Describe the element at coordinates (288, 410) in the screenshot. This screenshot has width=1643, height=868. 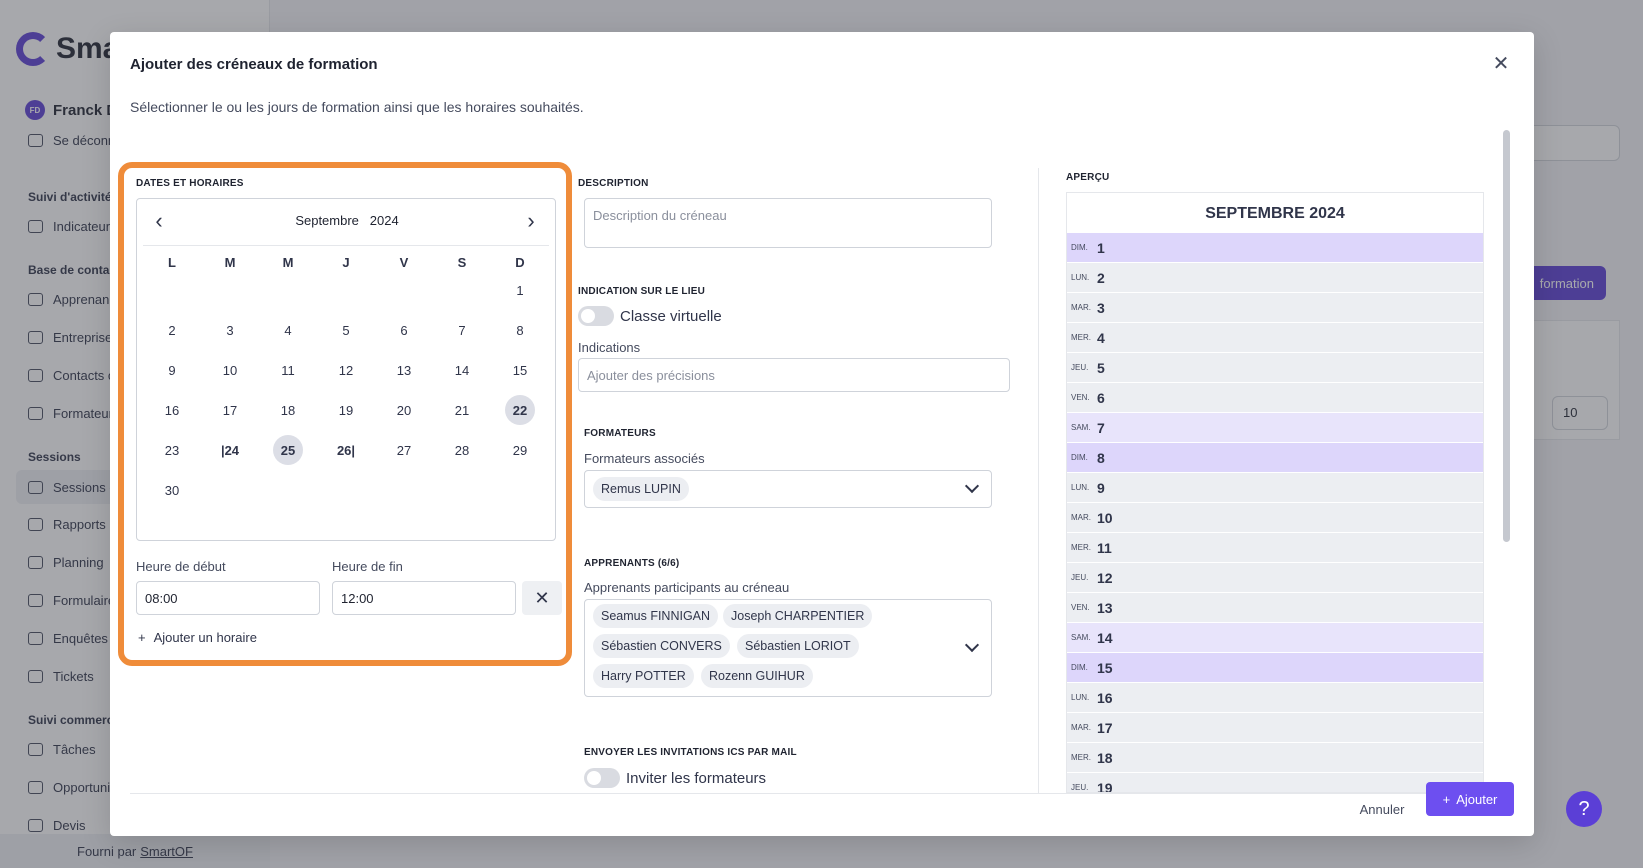
I see `calendar-day: 18` at that location.